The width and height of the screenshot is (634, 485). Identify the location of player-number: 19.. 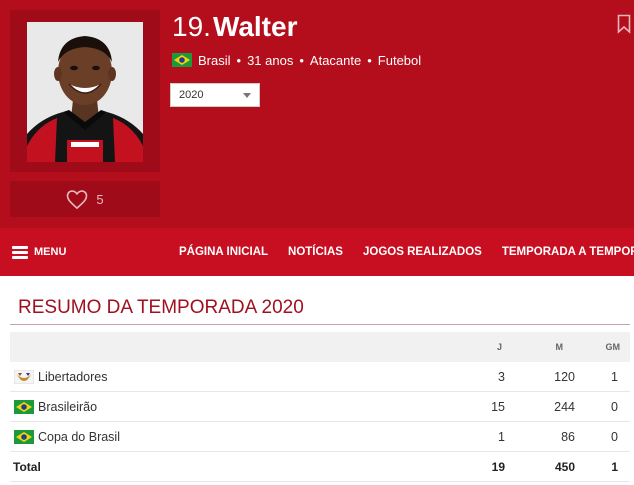
(191, 26).